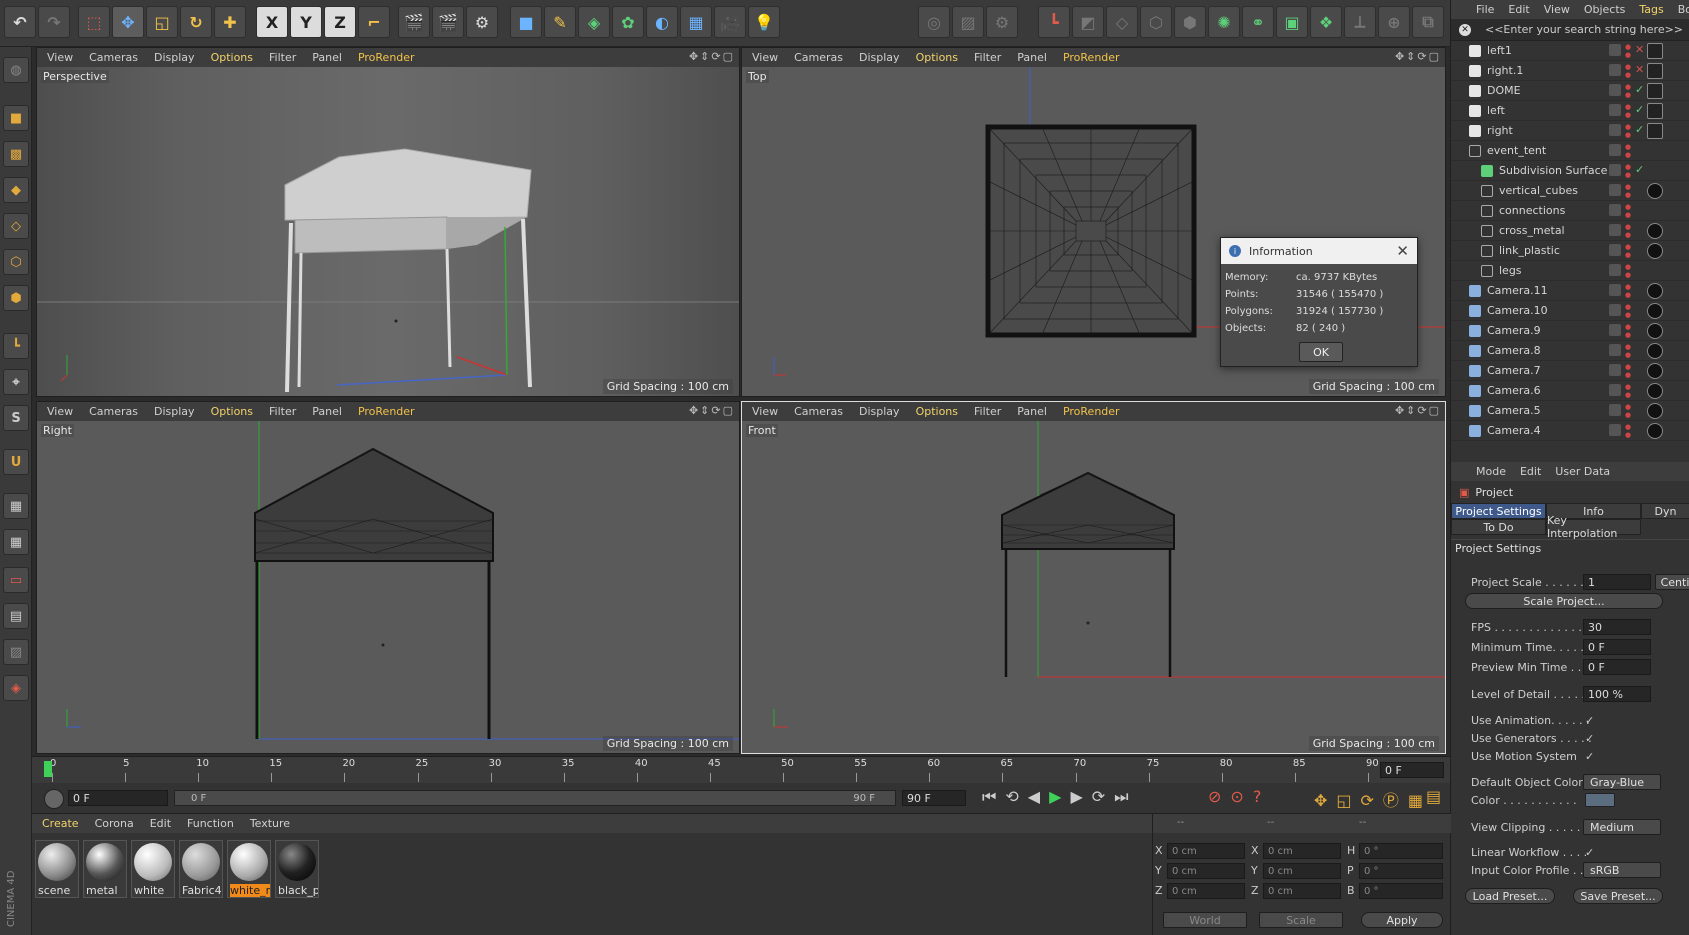  I want to click on preview-min-field: 0 F, so click(1617, 667).